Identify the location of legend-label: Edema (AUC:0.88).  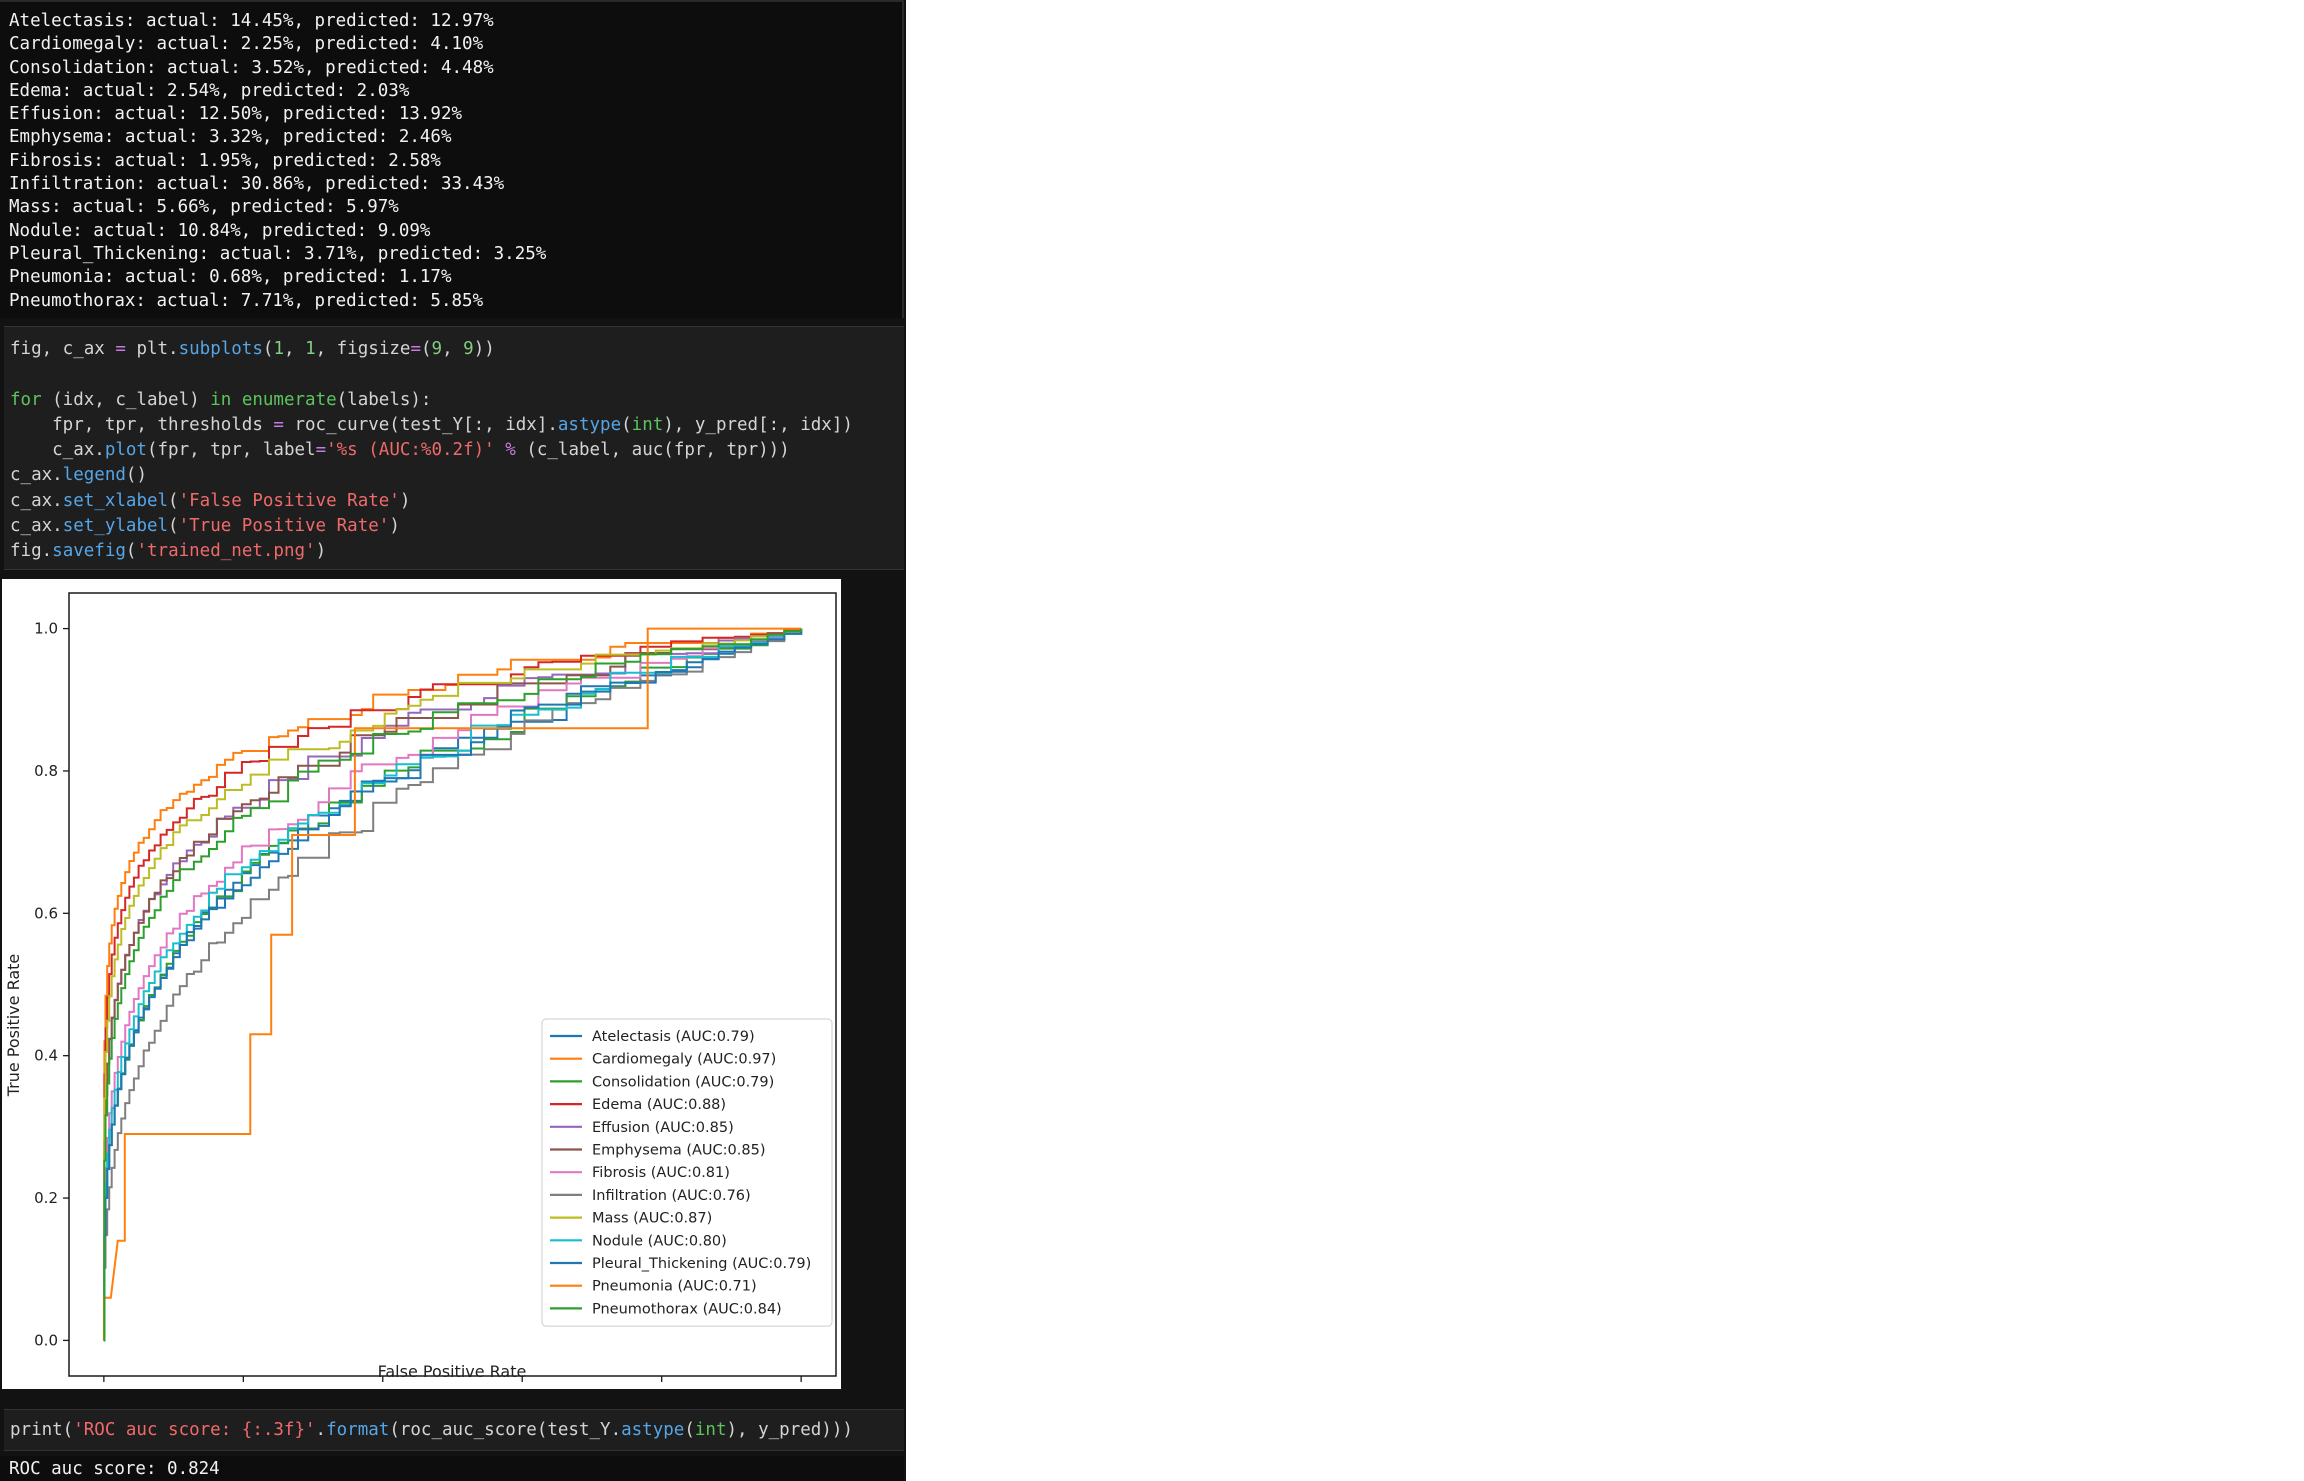
(659, 1105).